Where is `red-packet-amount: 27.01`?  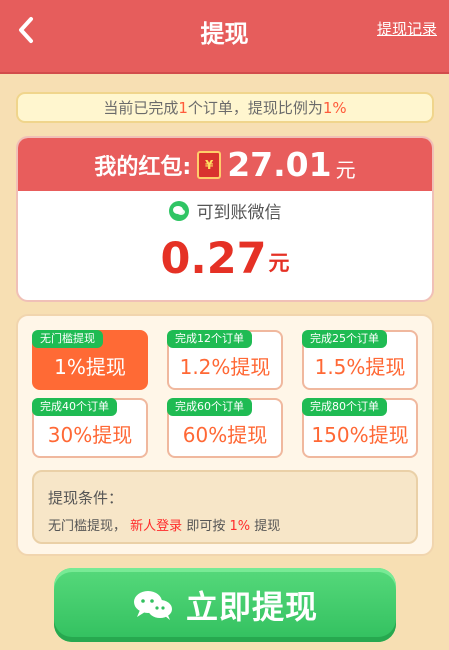 red-packet-amount: 27.01 is located at coordinates (279, 164).